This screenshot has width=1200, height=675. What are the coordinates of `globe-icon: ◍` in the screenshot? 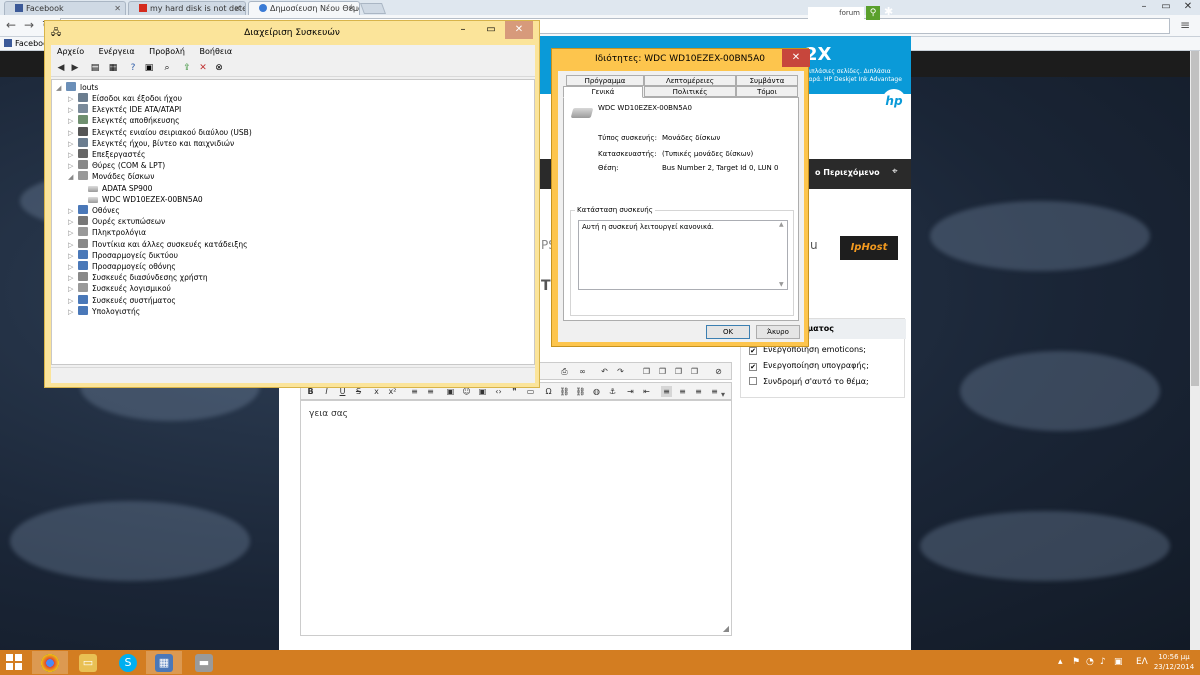 It's located at (596, 391).